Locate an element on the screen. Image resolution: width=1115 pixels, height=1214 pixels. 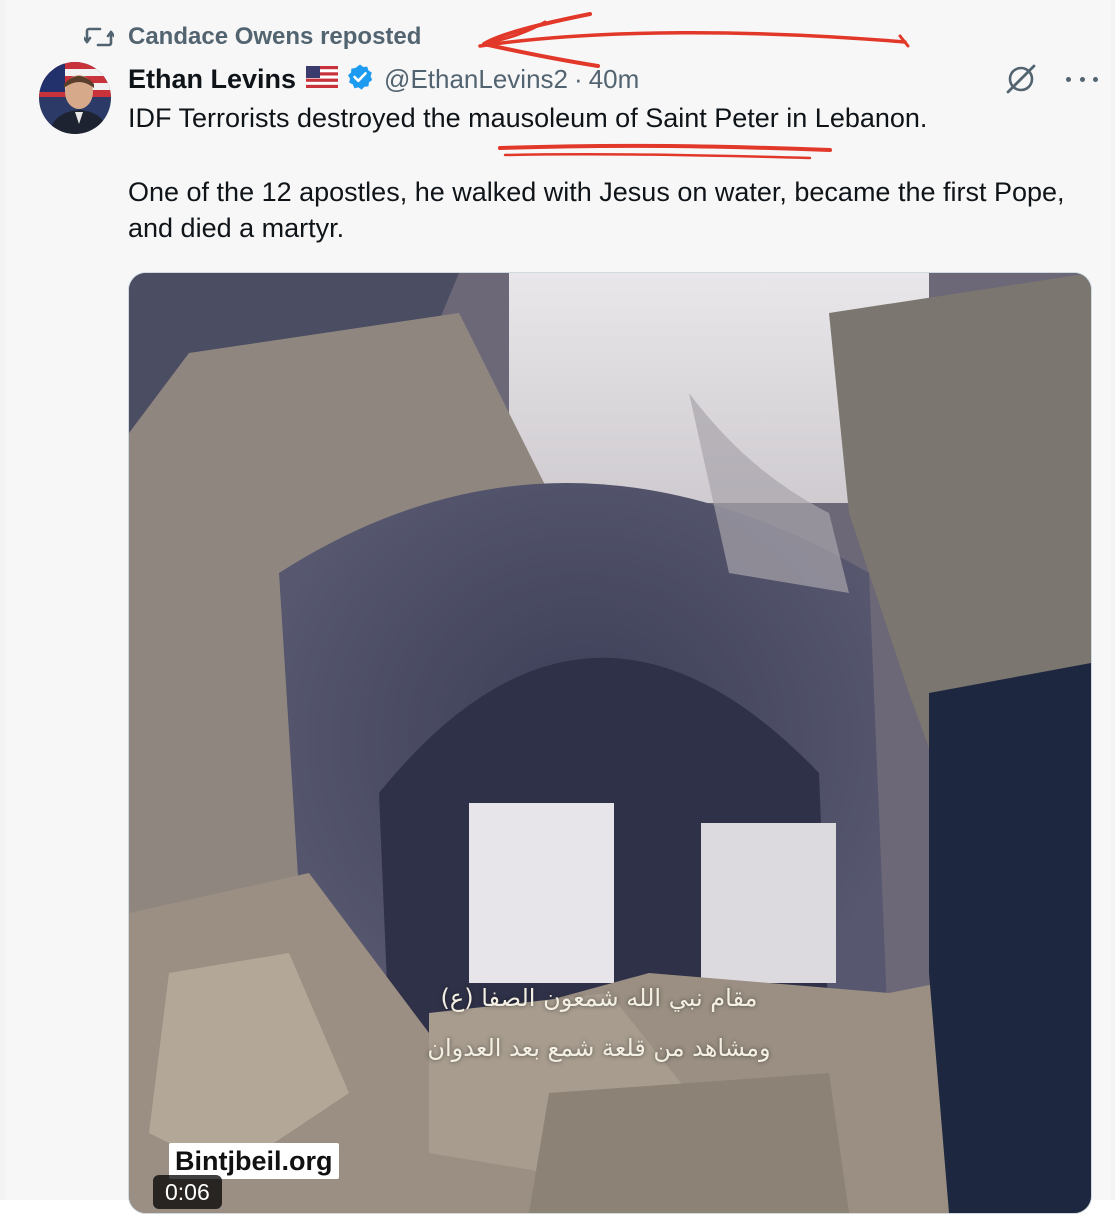
tweet-header: Ethan Levins @EthanLevins2 · 40m is located at coordinates (383, 79).